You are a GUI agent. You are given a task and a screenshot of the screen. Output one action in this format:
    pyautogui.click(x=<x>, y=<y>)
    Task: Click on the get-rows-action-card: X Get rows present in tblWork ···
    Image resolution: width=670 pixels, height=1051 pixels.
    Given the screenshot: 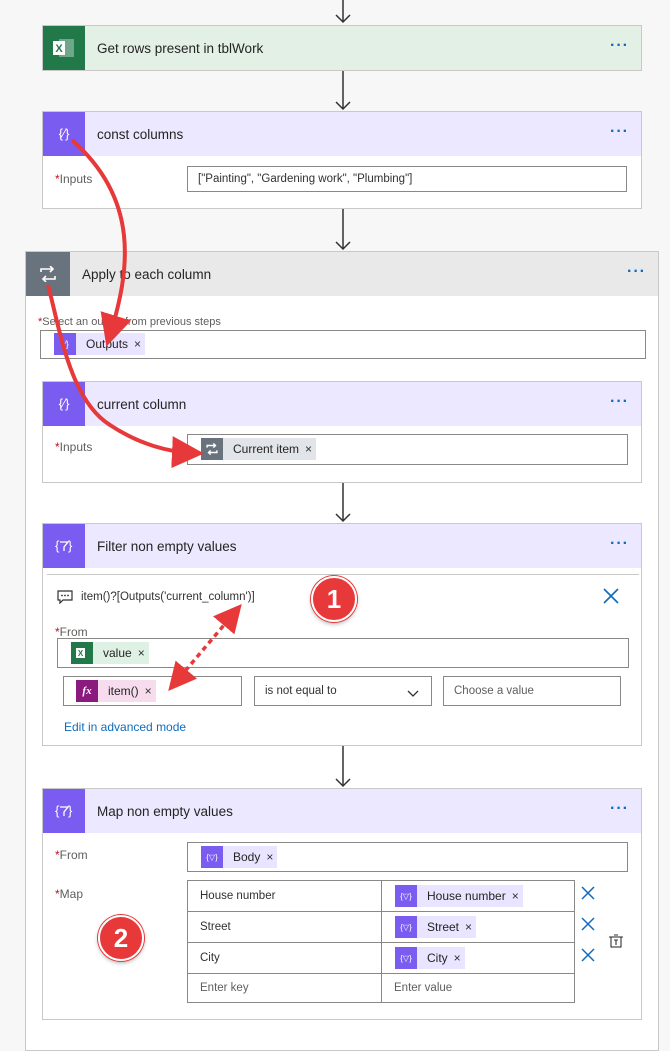 What is the action you would take?
    pyautogui.click(x=342, y=48)
    